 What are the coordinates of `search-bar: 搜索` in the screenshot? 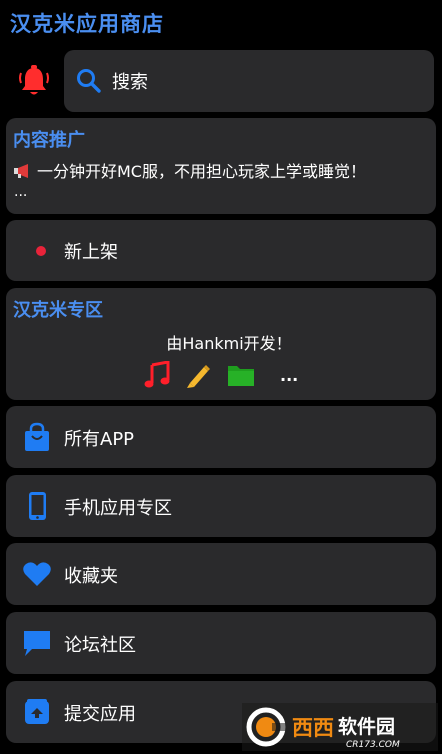 It's located at (249, 81).